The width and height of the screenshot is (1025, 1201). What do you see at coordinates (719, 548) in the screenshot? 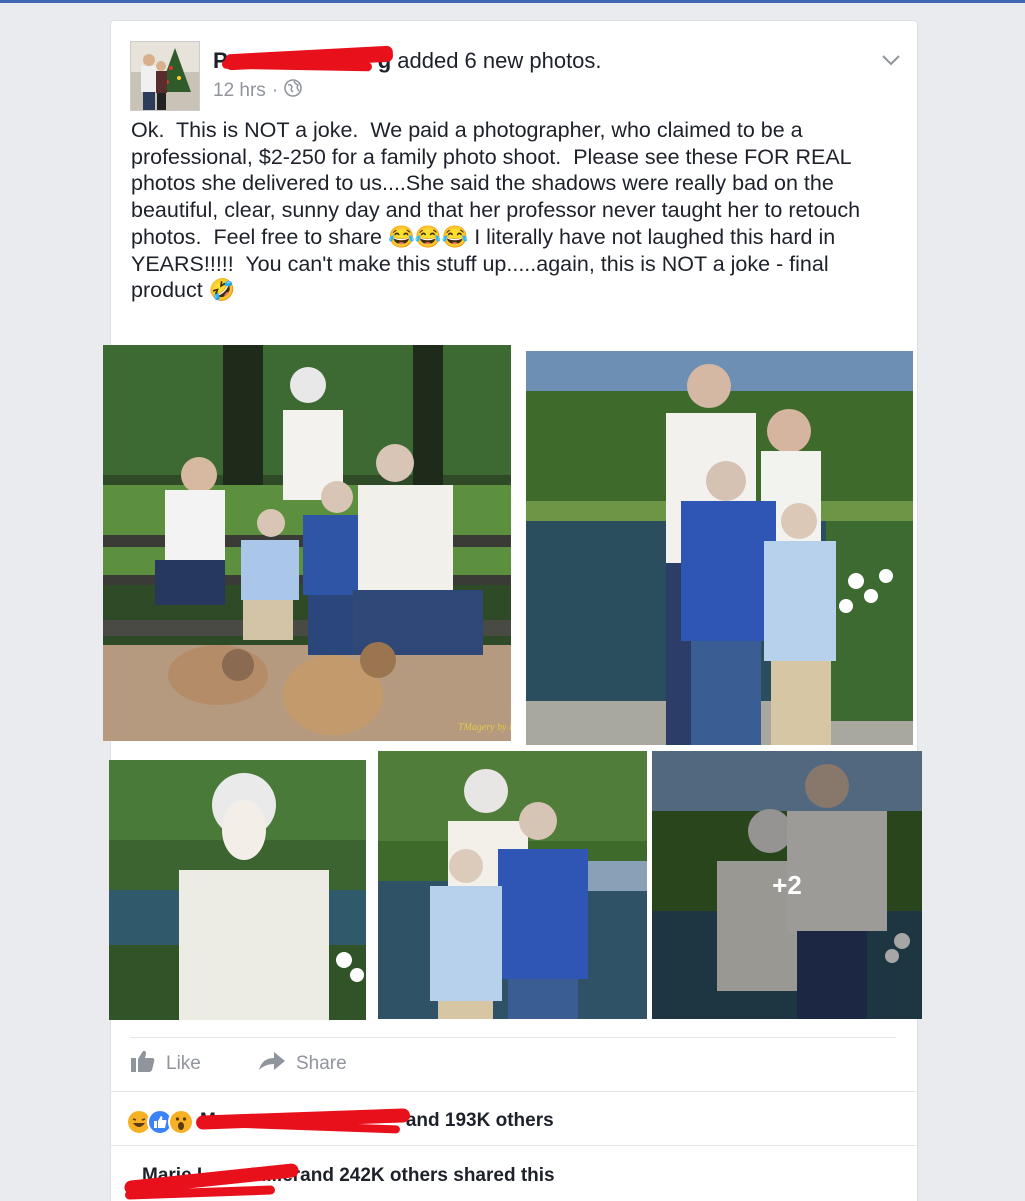
I see `photo-family-pond` at bounding box center [719, 548].